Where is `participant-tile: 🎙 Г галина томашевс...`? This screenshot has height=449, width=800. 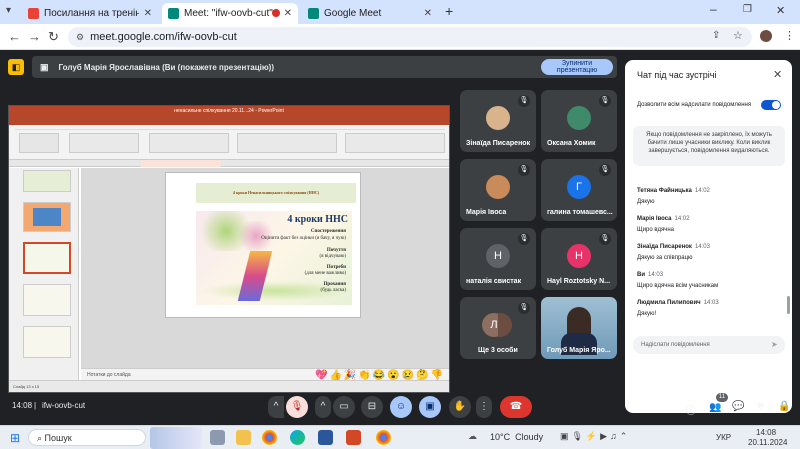
participant-tile: 🎙 Г галина томашевс... is located at coordinates (579, 190).